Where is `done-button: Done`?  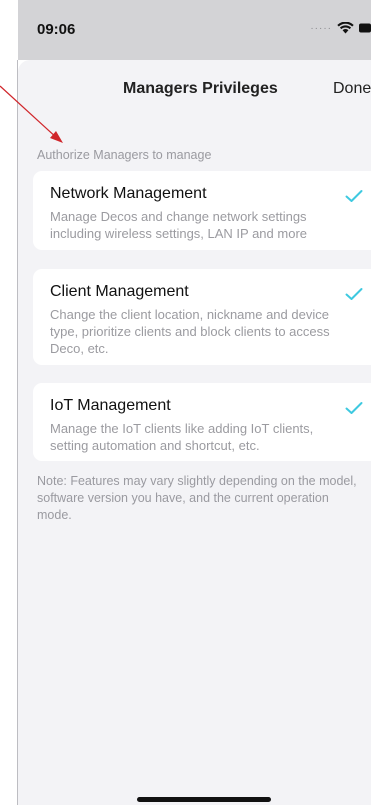 done-button: Done is located at coordinates (352, 89).